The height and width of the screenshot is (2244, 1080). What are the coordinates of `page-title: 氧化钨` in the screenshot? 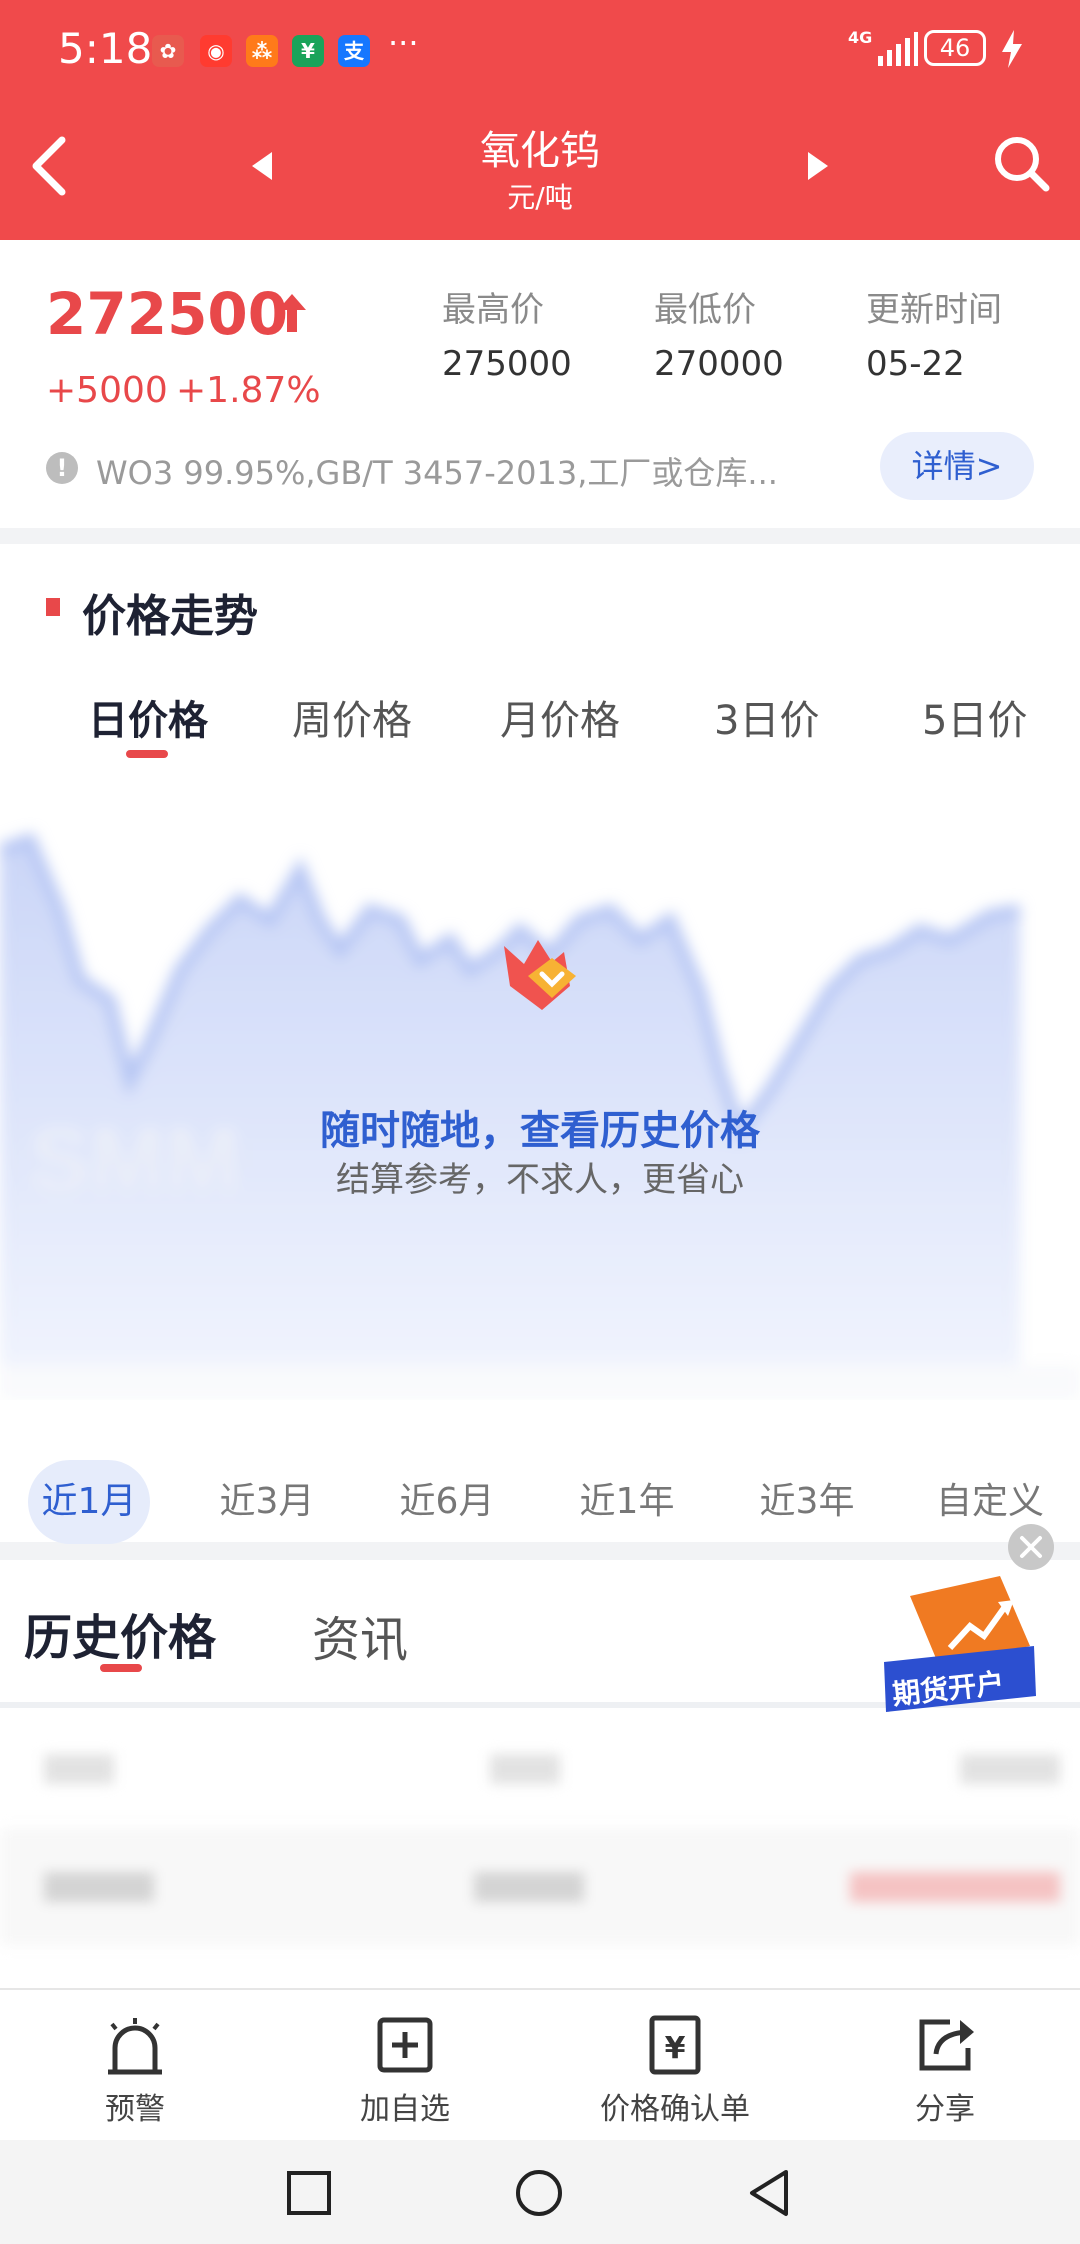 It's located at (540, 151).